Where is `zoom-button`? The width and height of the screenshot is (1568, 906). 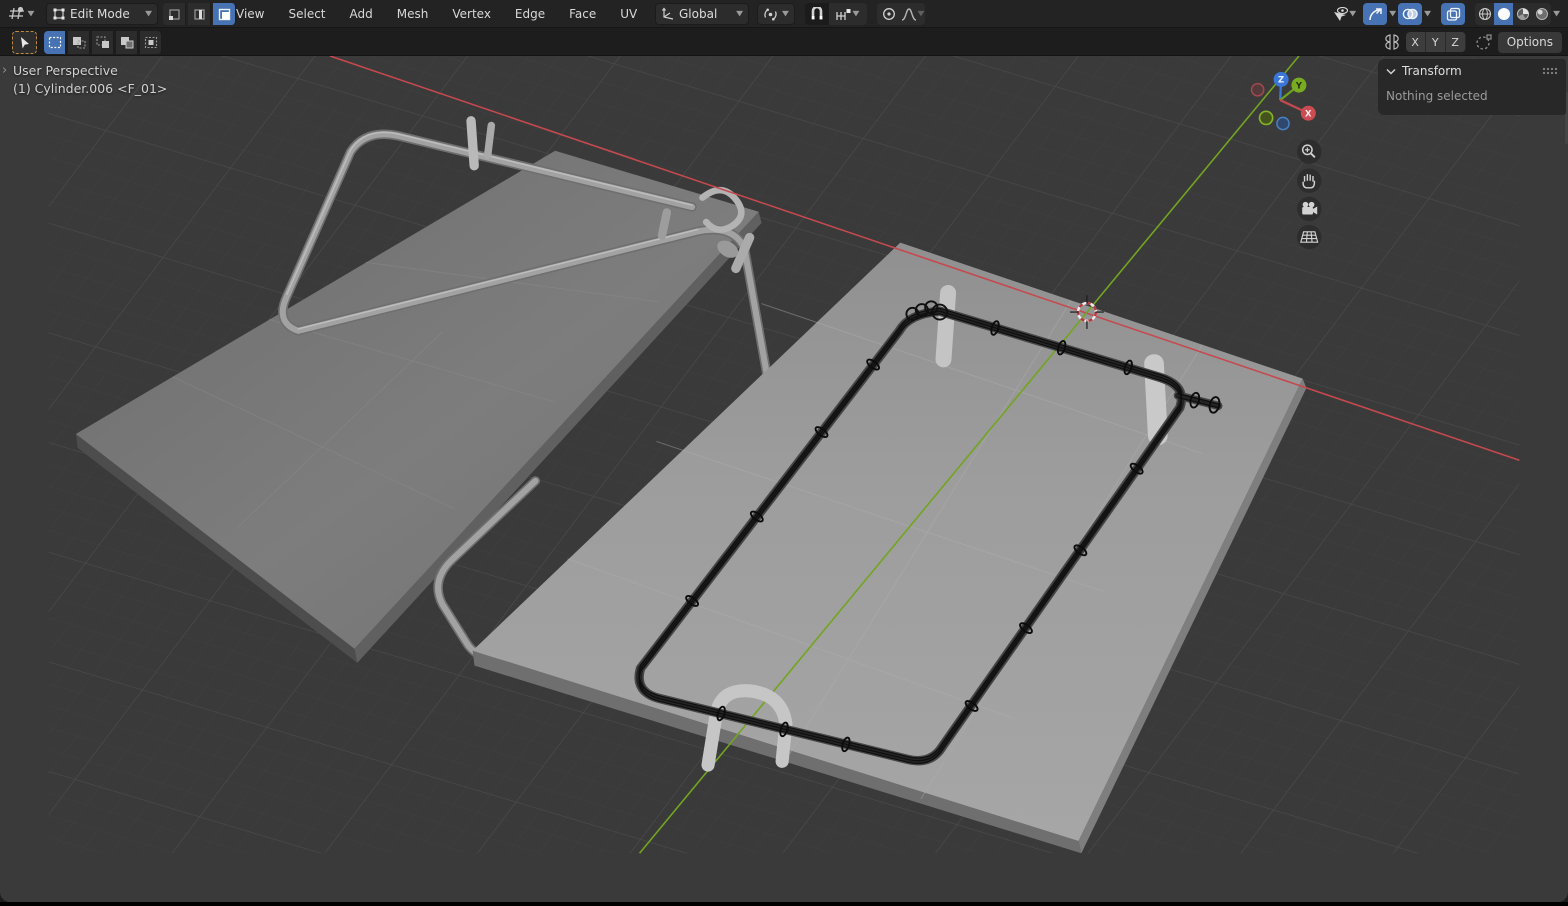
zoom-button is located at coordinates (1309, 151).